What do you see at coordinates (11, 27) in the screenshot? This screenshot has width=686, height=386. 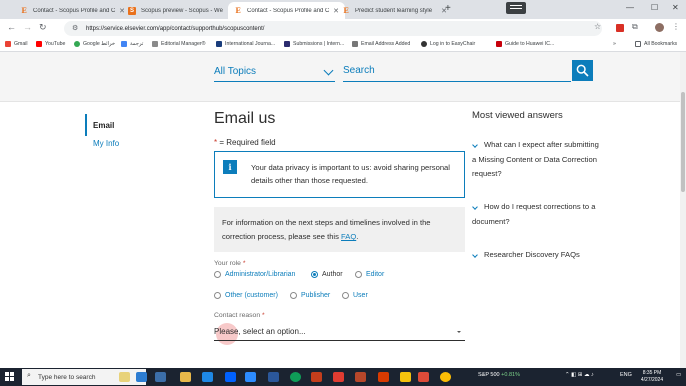 I see `back-icon: ←` at bounding box center [11, 27].